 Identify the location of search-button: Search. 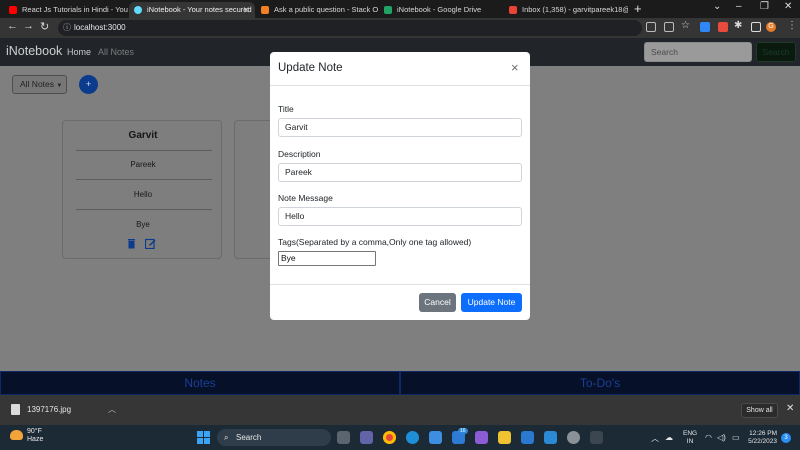
(776, 52).